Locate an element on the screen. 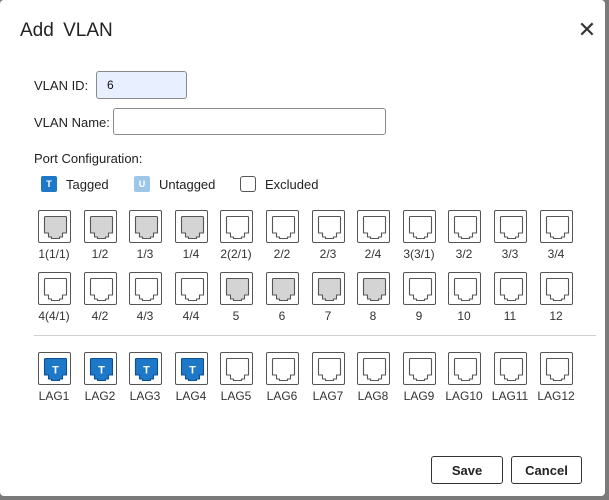  port-label: 1/4 is located at coordinates (191, 254).